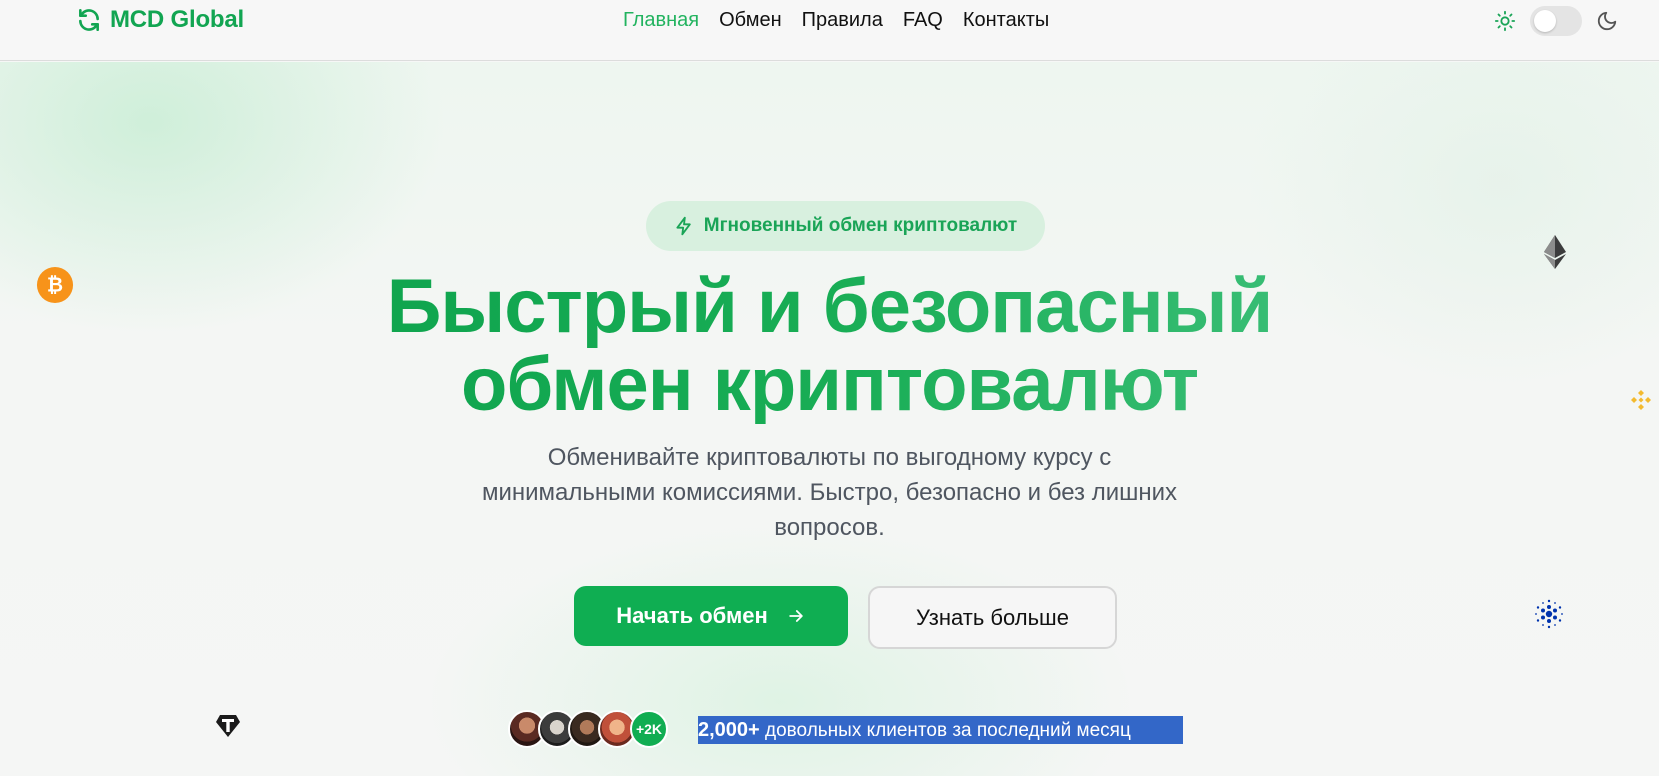 The image size is (1659, 776). I want to click on nav-faq: FAQ, so click(923, 20).